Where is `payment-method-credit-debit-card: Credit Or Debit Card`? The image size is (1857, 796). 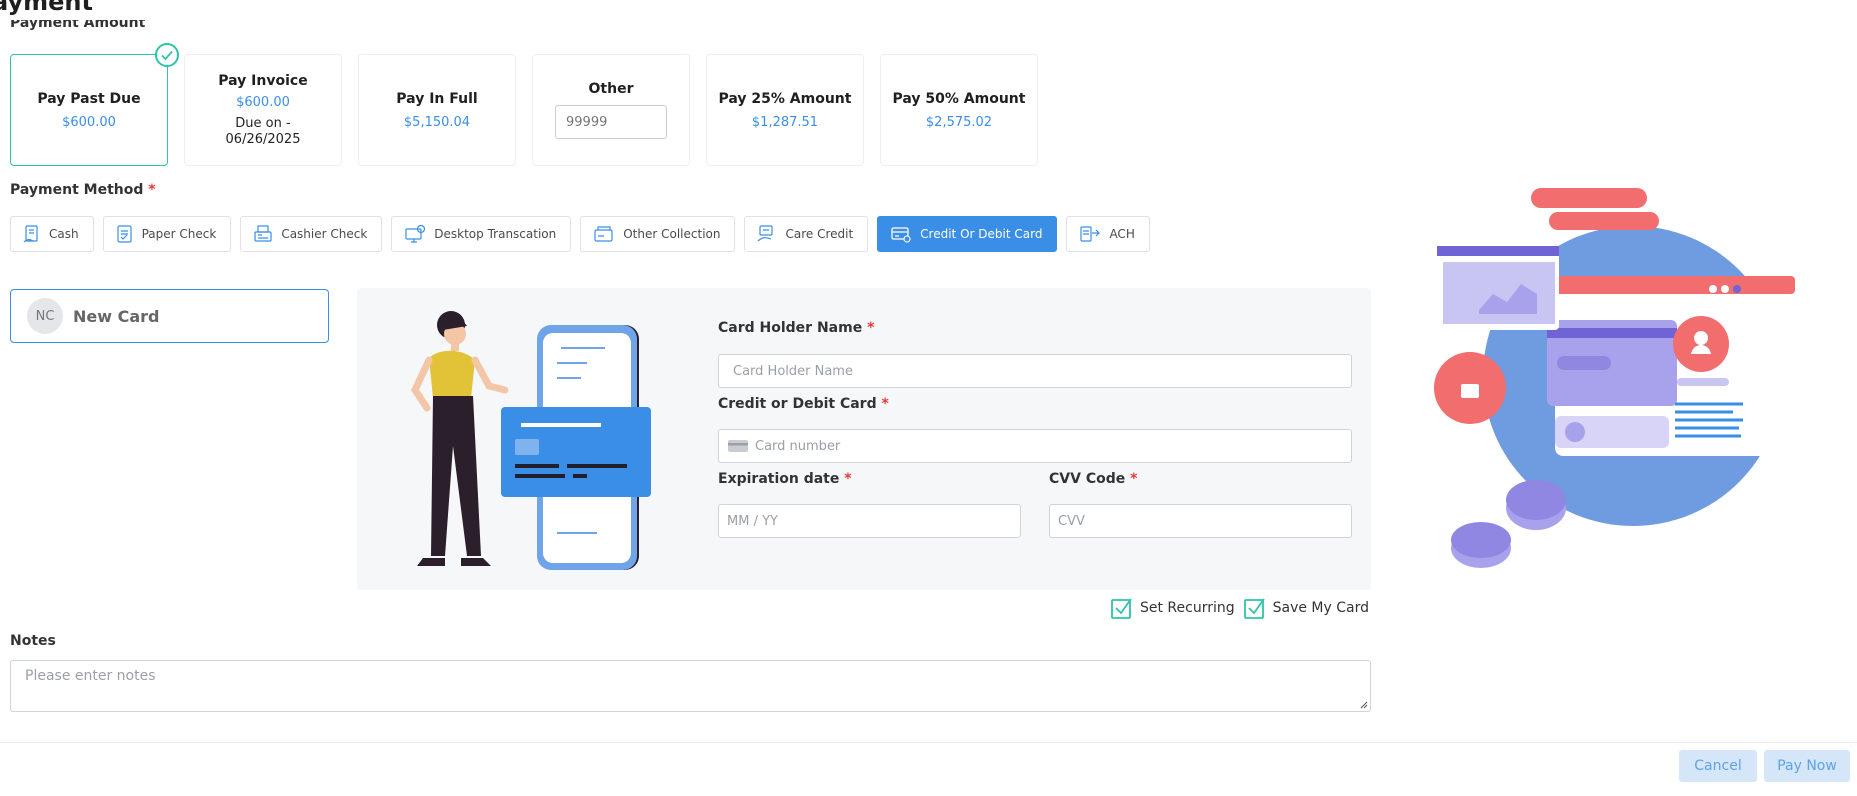 payment-method-credit-debit-card: Credit Or Debit Card is located at coordinates (967, 234).